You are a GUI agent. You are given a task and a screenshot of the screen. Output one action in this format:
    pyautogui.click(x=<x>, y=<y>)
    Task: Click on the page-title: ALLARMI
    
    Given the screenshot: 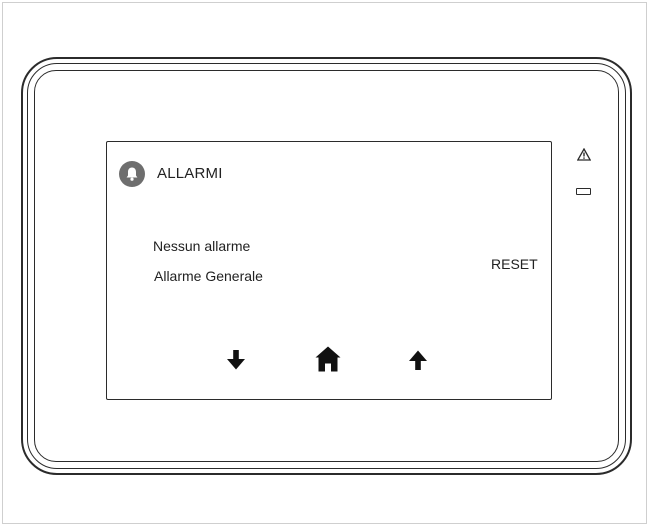 What is the action you would take?
    pyautogui.click(x=190, y=173)
    